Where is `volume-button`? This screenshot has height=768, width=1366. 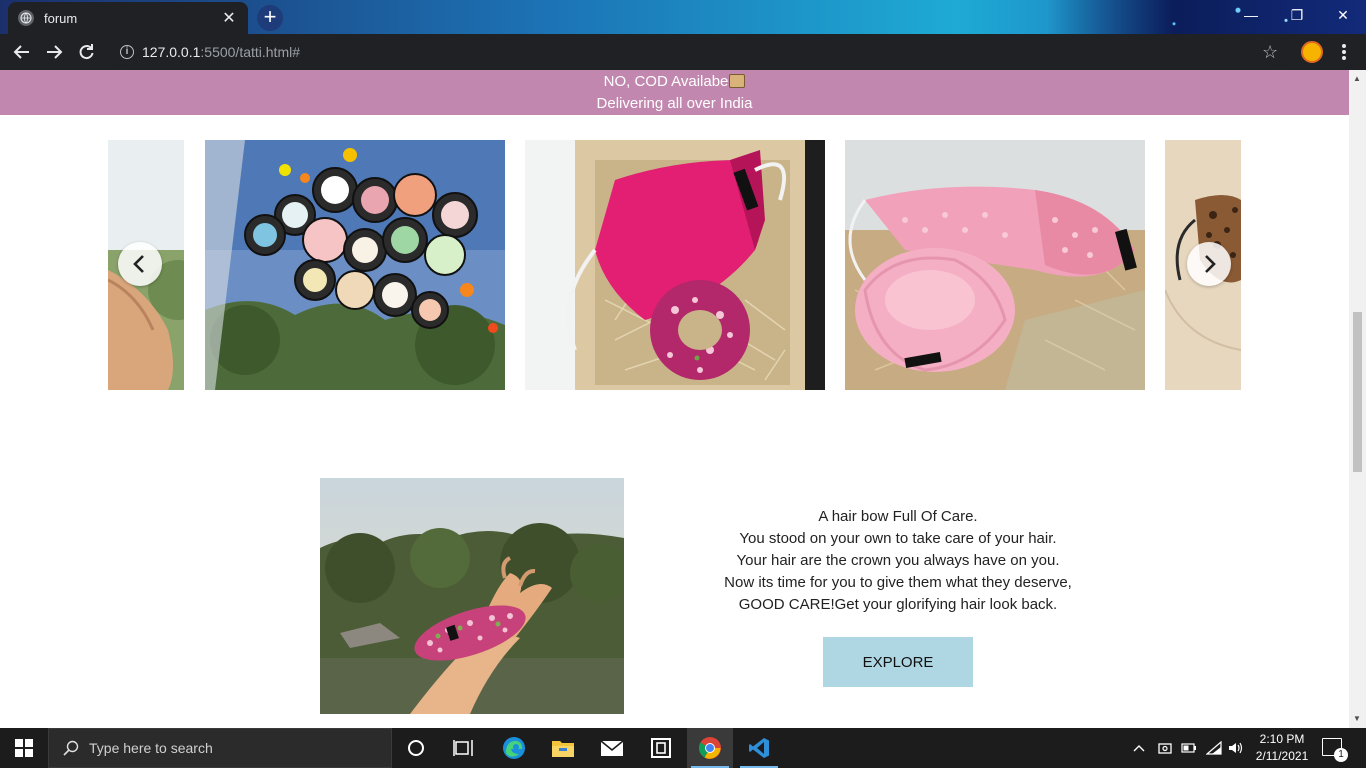
volume-button is located at coordinates (1236, 748).